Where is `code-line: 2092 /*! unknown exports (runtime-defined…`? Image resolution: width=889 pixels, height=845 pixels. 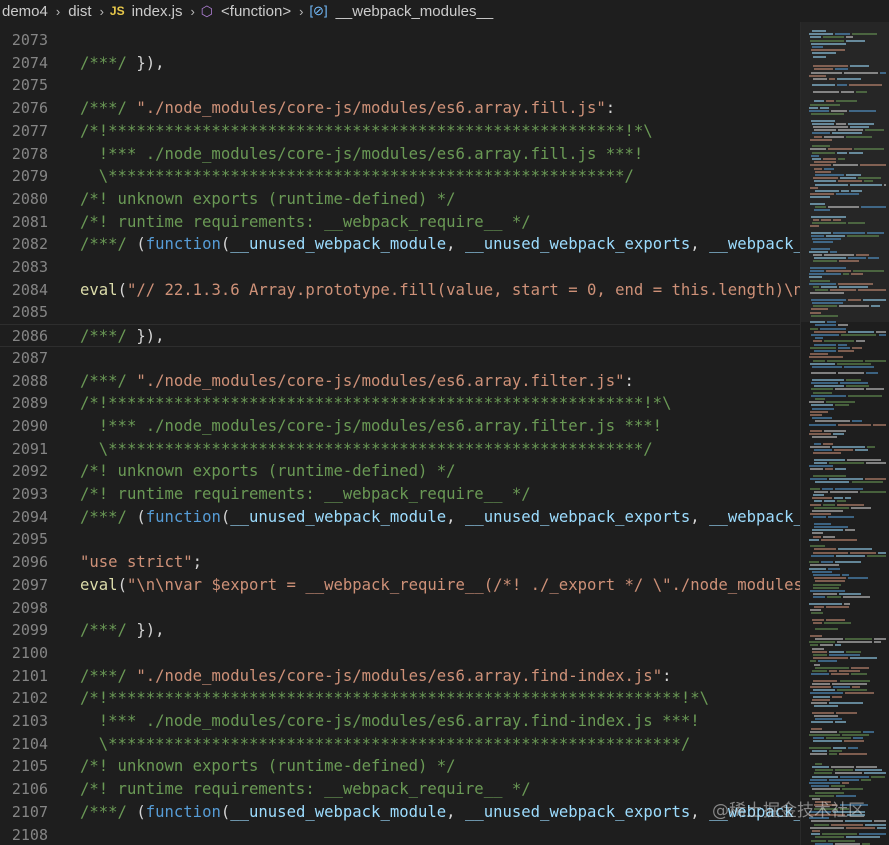
code-line: 2092 /*! unknown exports (runtime-defined… is located at coordinates (400, 471).